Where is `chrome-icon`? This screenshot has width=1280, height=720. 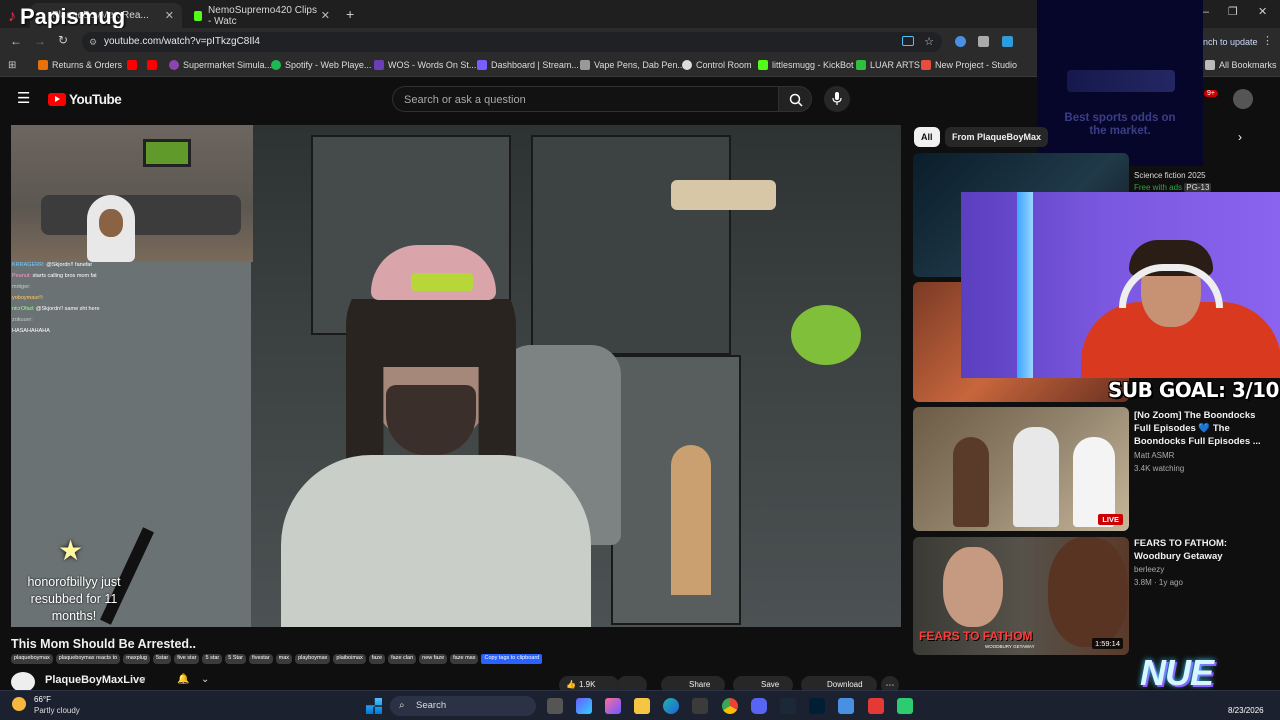 chrome-icon is located at coordinates (730, 706).